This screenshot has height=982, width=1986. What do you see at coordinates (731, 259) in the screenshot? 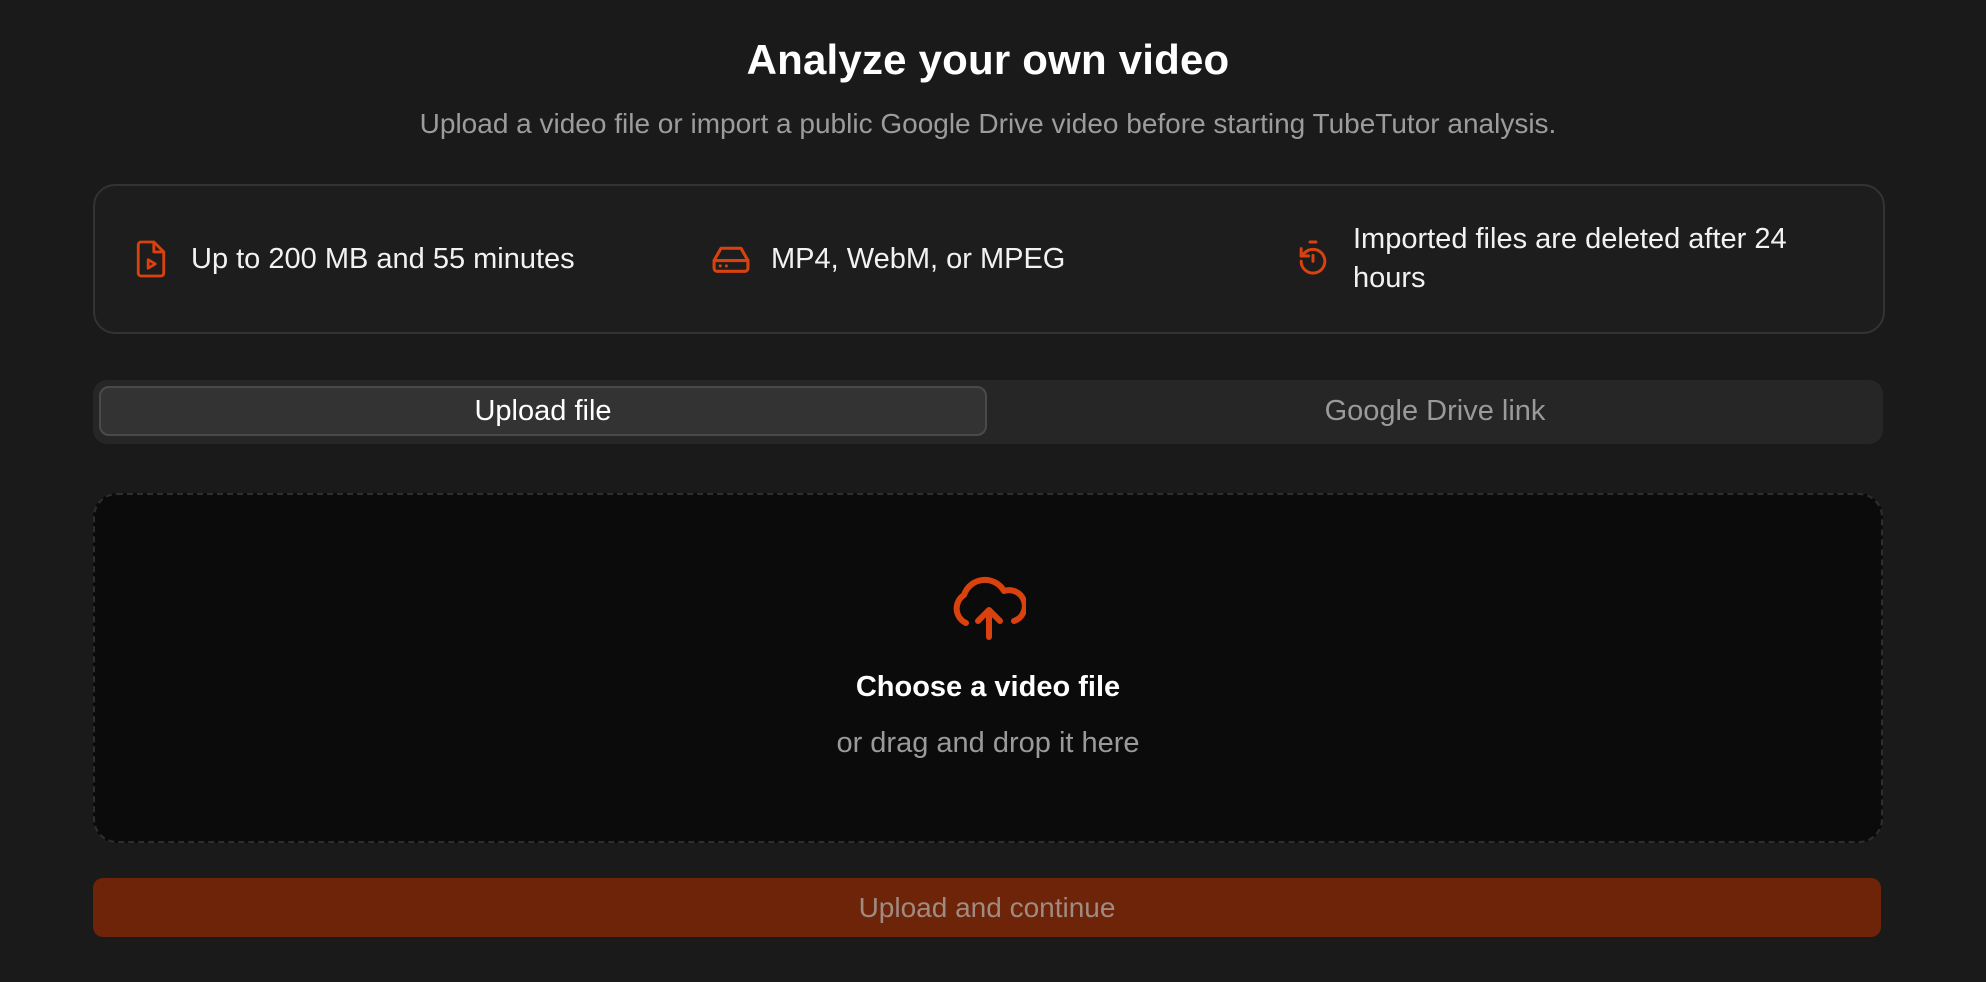
I see `hard-drive-icon` at bounding box center [731, 259].